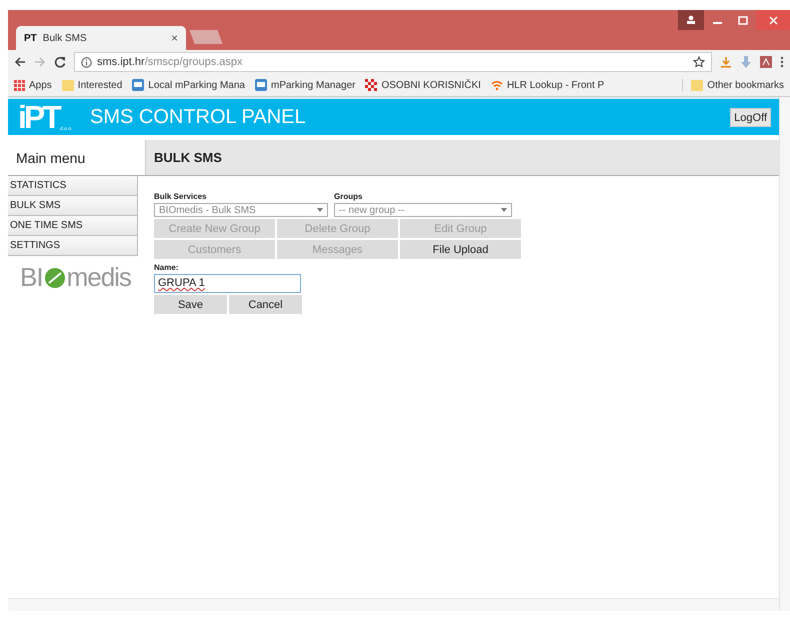 The height and width of the screenshot is (621, 790). Describe the element at coordinates (265, 304) in the screenshot. I see `cancel-button: Cancel` at that location.